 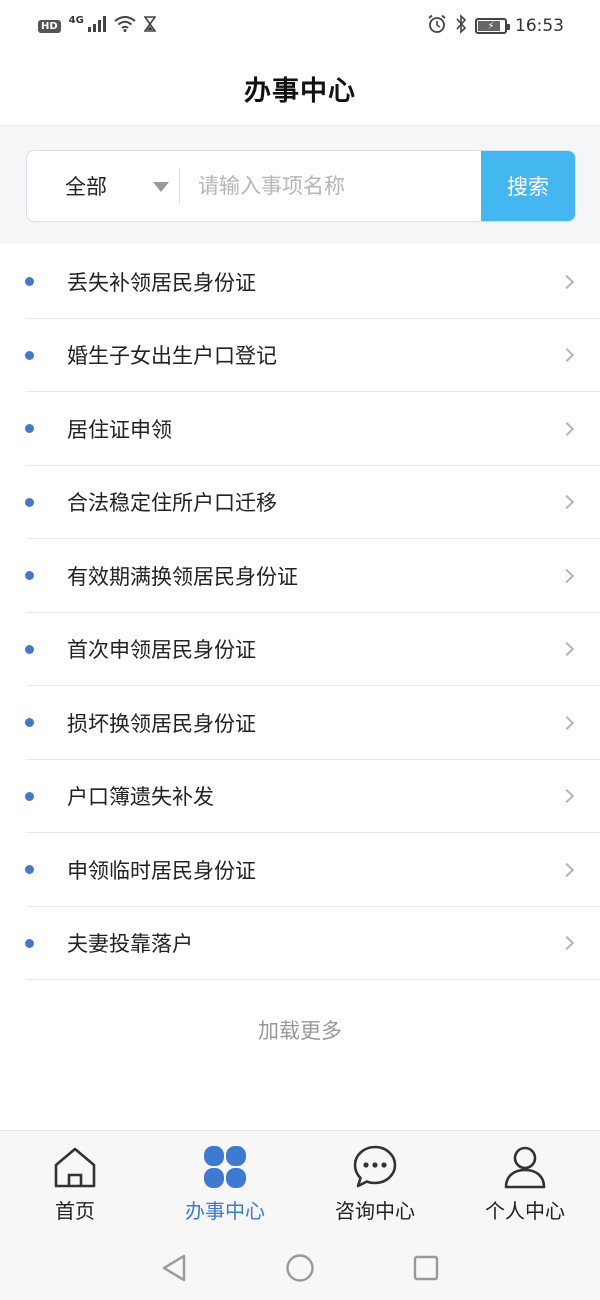 I want to click on list-item-label: 损坏换领居民身份证, so click(x=161, y=723).